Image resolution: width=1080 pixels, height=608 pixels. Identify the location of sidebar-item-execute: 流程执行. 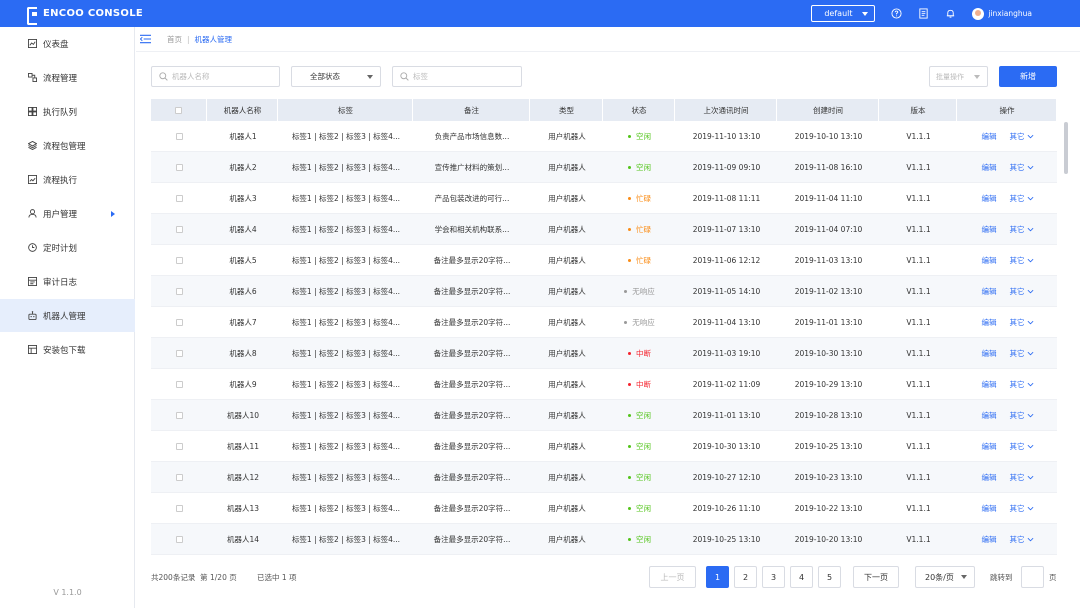
(67, 179).